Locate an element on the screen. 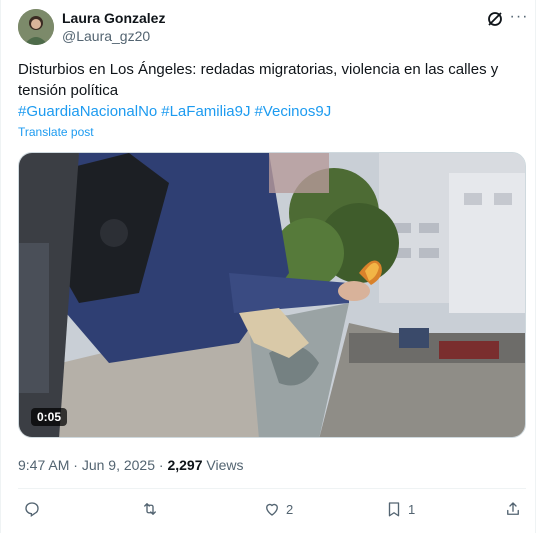 This screenshot has width=536, height=533. post-time: 9:47 AM is located at coordinates (43, 465).